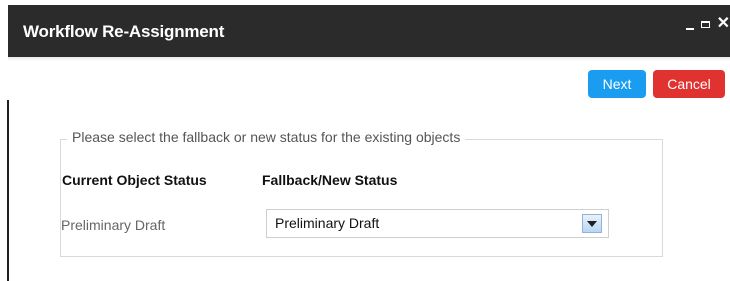 This screenshot has height=281, width=730. What do you see at coordinates (689, 84) in the screenshot?
I see `cancel-button: Cancel` at bounding box center [689, 84].